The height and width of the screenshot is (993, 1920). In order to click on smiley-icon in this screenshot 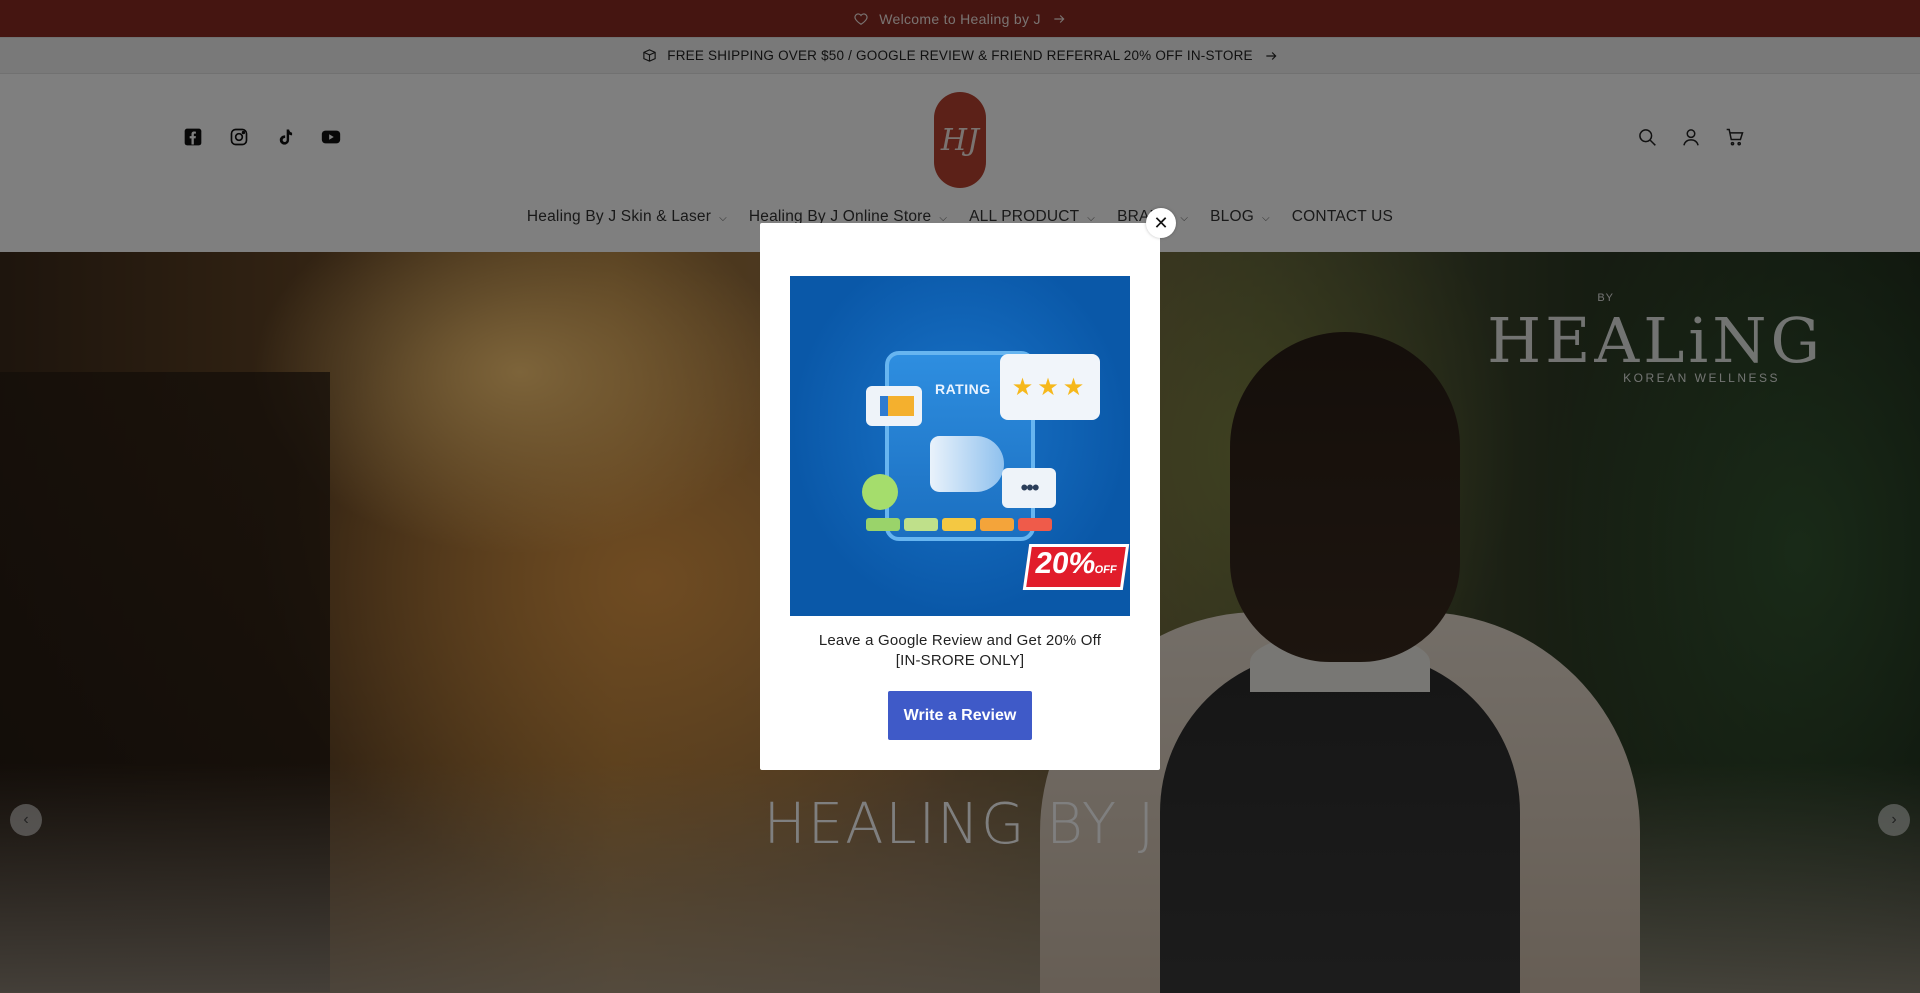, I will do `click(880, 492)`.